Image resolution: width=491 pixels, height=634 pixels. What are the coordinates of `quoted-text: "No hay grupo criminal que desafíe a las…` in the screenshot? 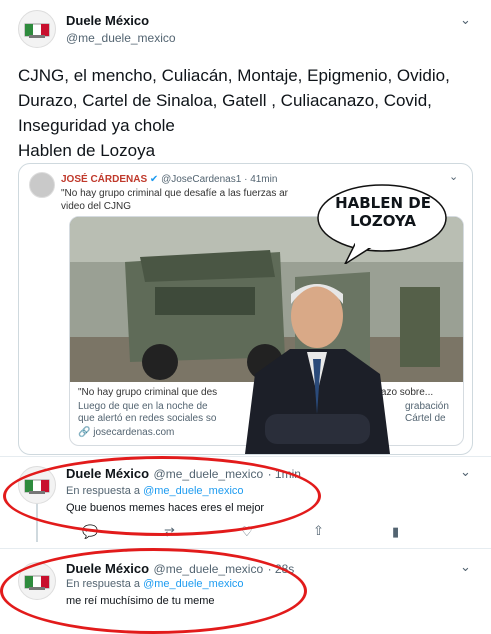 It's located at (175, 193).